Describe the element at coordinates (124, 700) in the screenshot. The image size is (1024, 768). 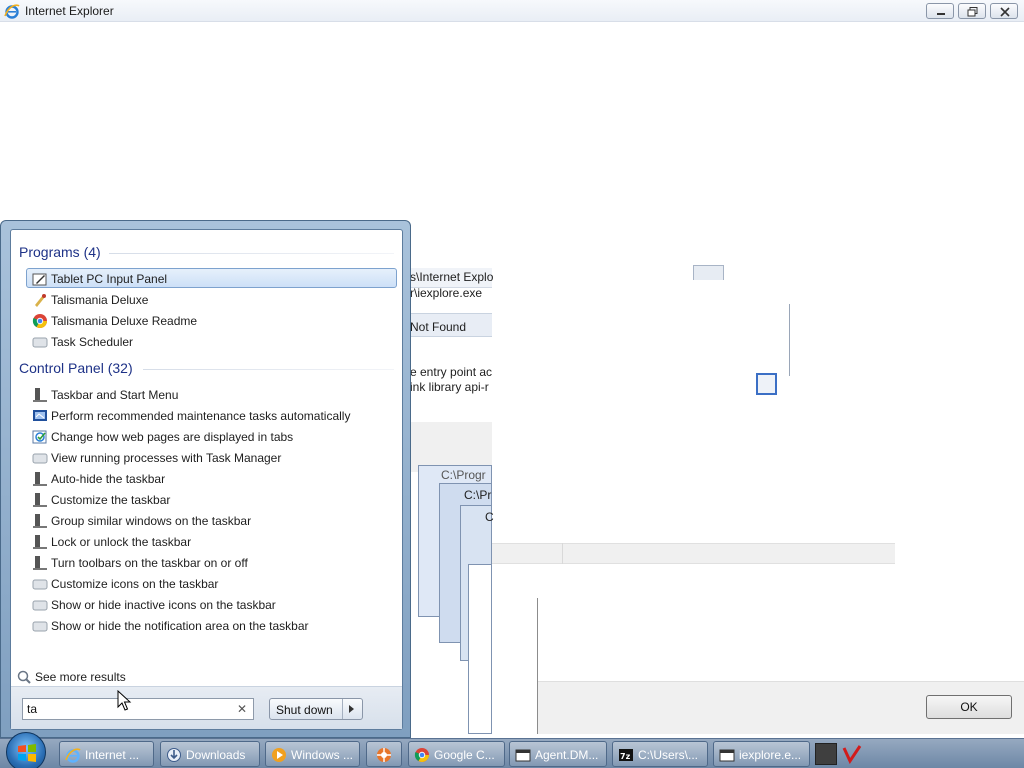
I see `mouse-cursor-icon` at that location.